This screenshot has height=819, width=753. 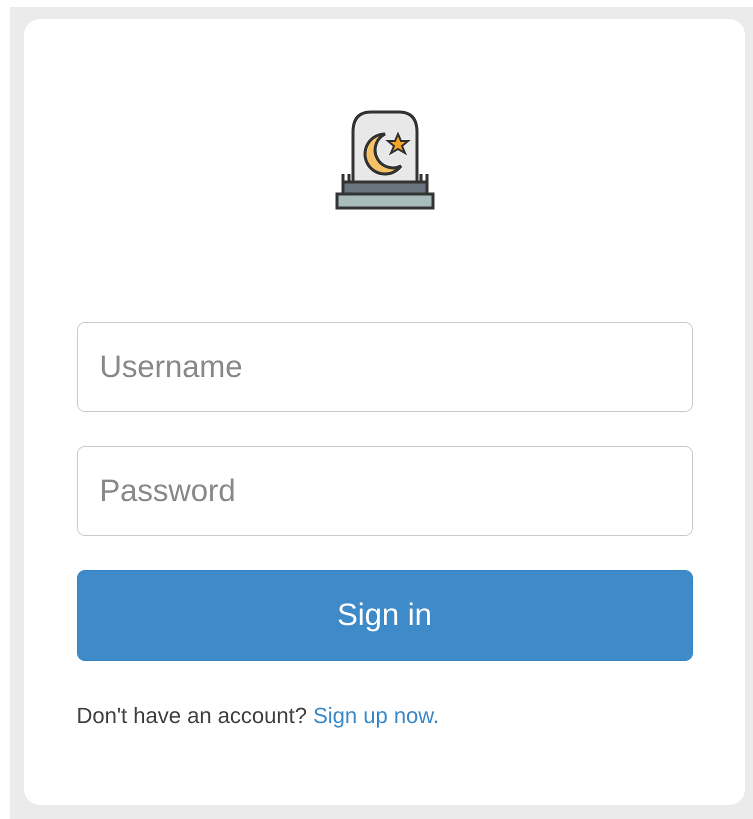 I want to click on username-field: Username, so click(x=384, y=367).